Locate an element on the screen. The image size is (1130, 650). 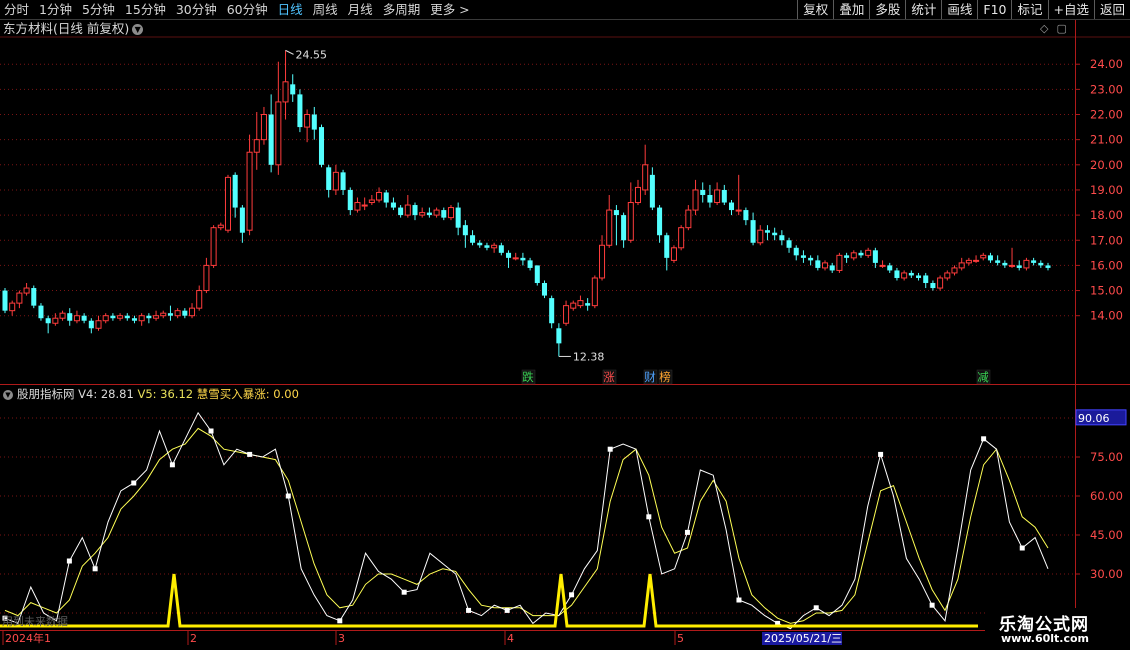
indicator-title: ▼ 股朋指标网 V4: 28.81 V5: 36.12 慧雪买入暴涨: 0.00 is located at coordinates (151, 394).